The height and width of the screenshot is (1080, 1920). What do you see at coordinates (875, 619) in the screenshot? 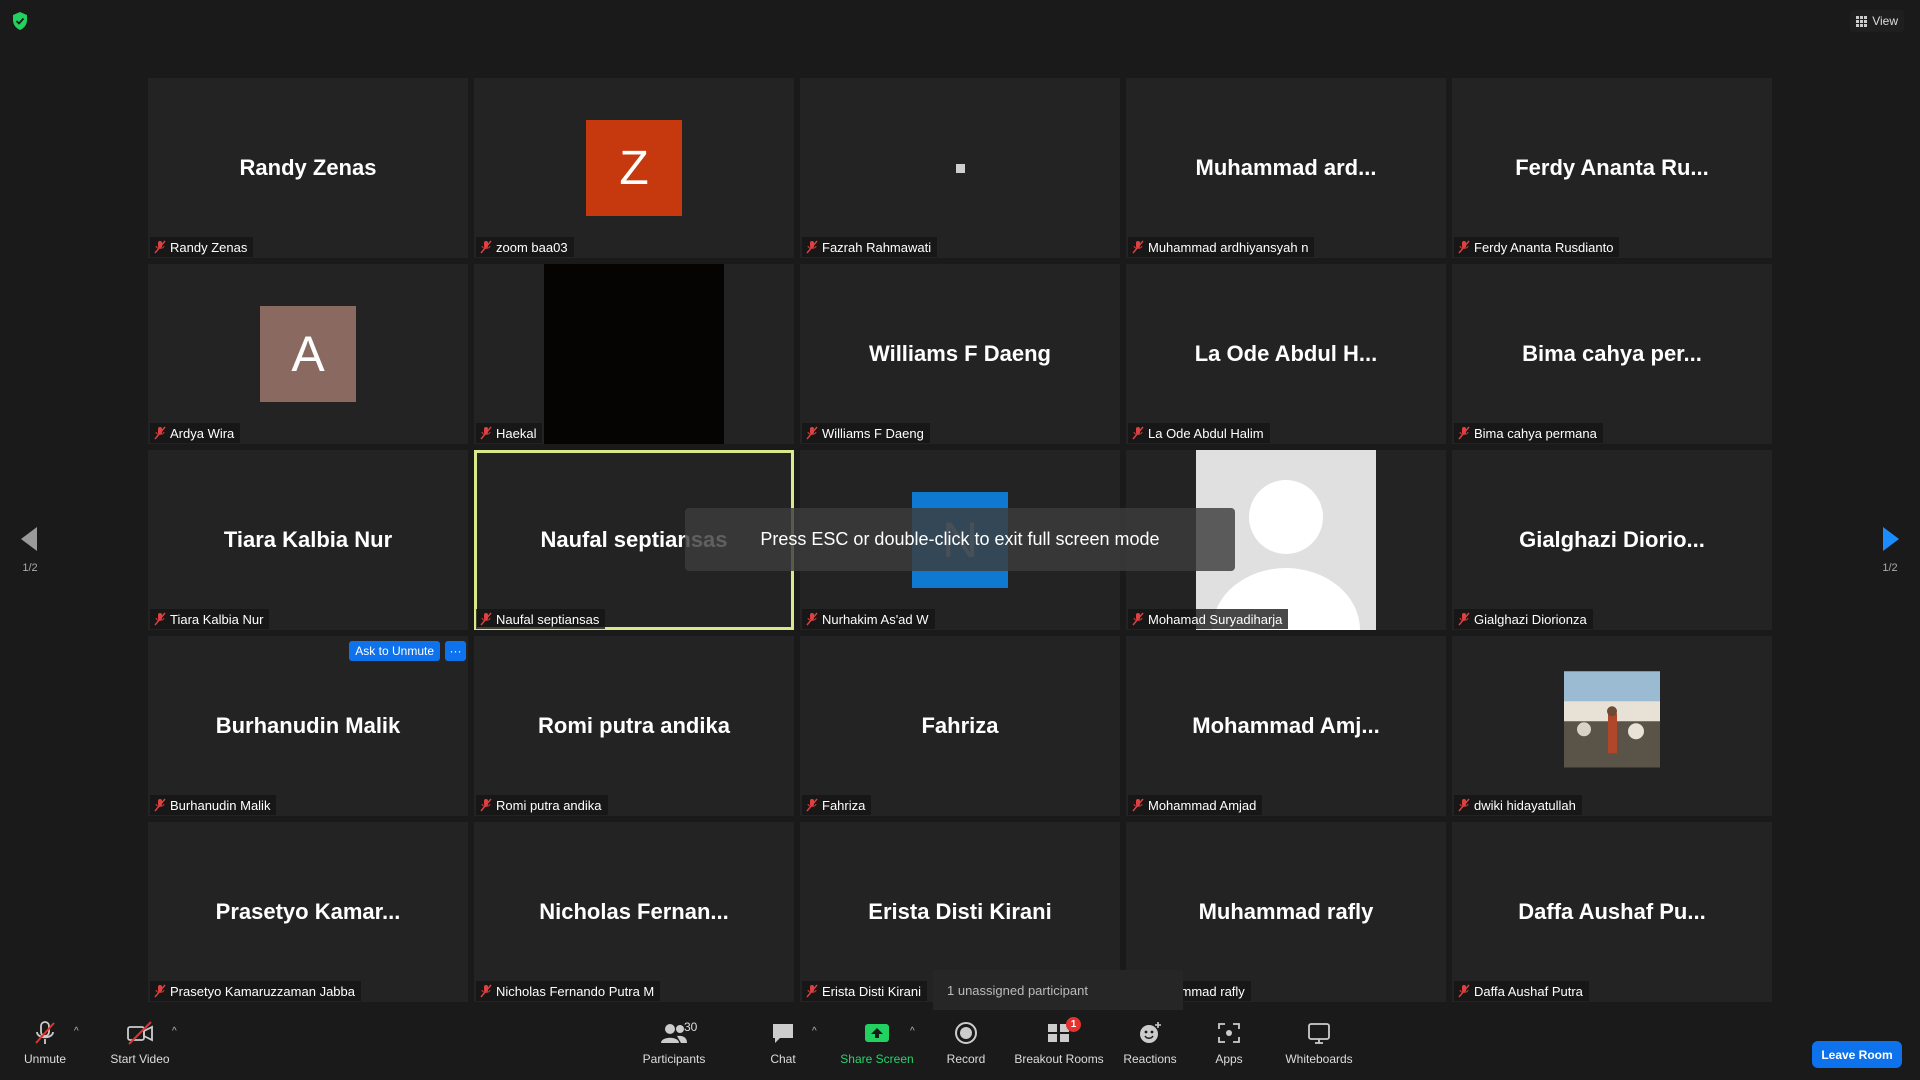
I see `participant-name: Nurhakim As'ad W` at bounding box center [875, 619].